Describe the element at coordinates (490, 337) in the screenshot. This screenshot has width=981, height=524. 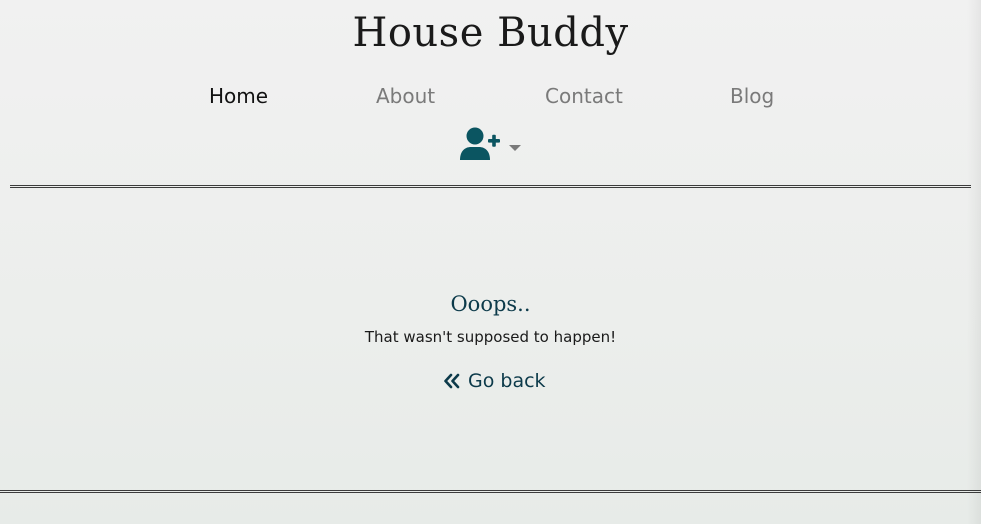
I see `error-message: That wasn't supposed to happen!` at that location.